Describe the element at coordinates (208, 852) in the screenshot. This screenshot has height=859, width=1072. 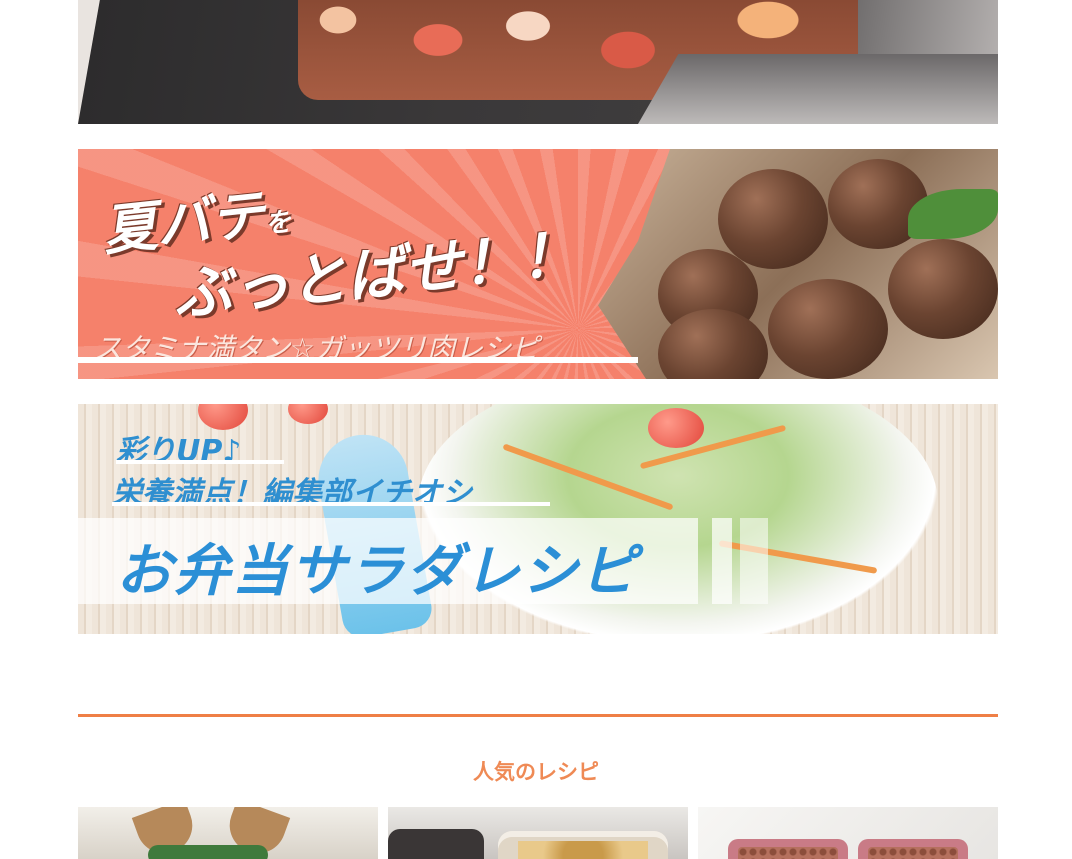
I see `cucumber-image` at that location.